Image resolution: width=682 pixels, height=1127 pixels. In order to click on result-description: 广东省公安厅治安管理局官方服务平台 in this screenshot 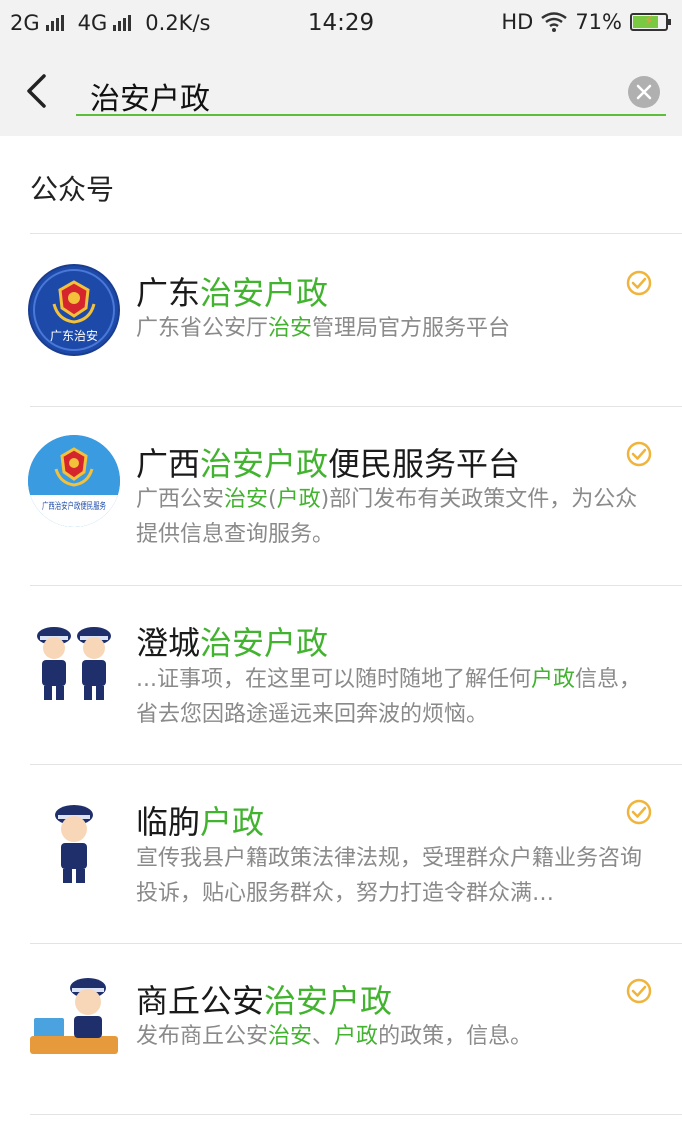, I will do `click(323, 328)`.